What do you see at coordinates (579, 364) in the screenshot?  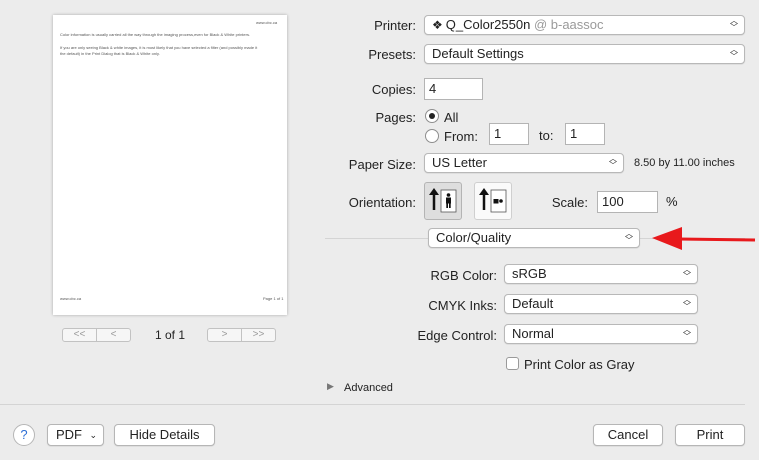 I see `print-color-gray-label: Print Color as Gray` at bounding box center [579, 364].